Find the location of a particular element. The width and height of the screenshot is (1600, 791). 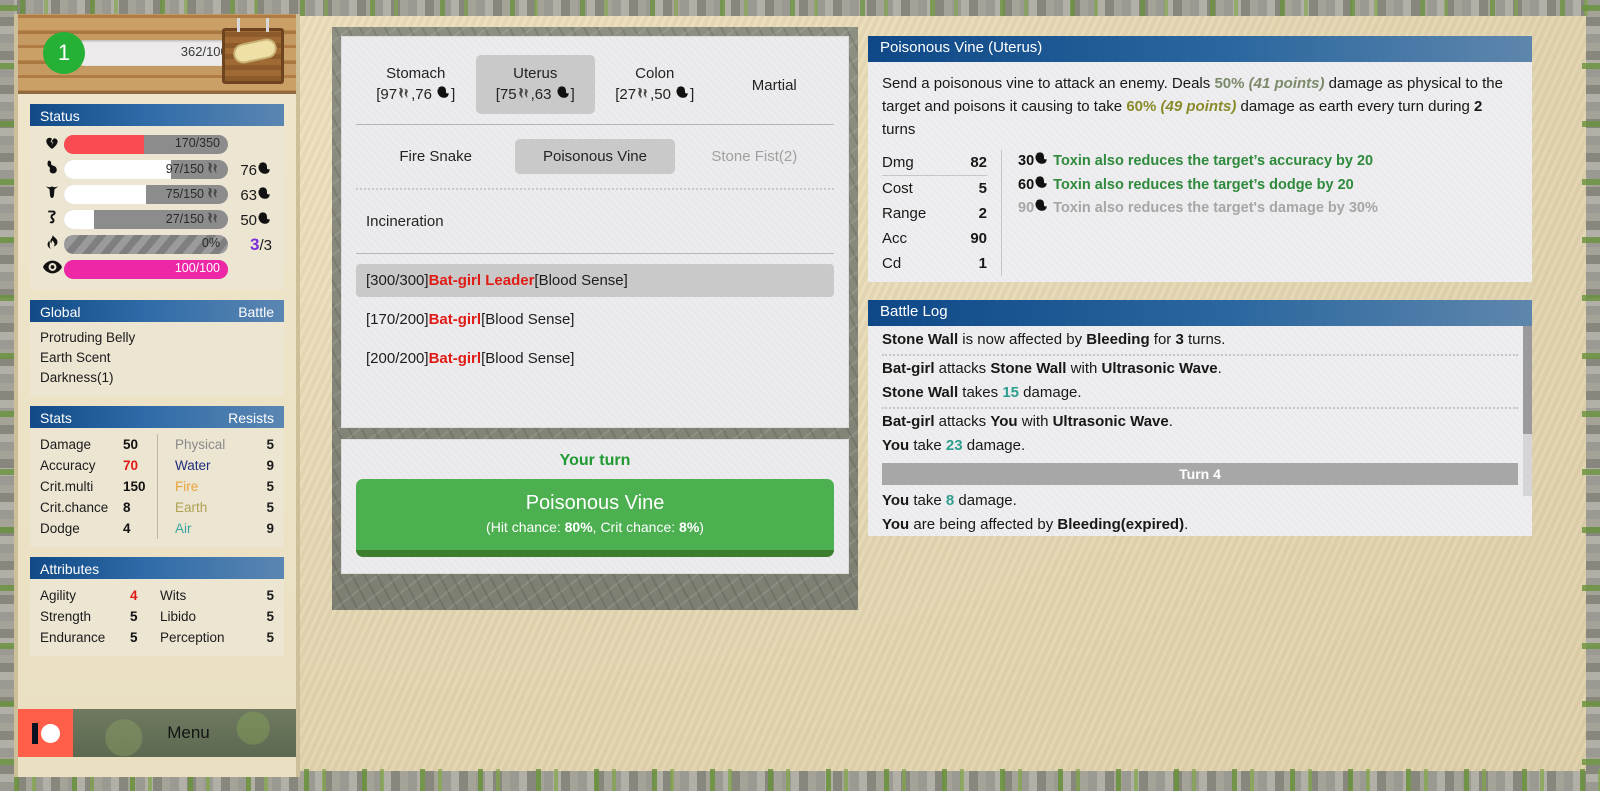

turn-indicator: Your turn is located at coordinates (595, 460).